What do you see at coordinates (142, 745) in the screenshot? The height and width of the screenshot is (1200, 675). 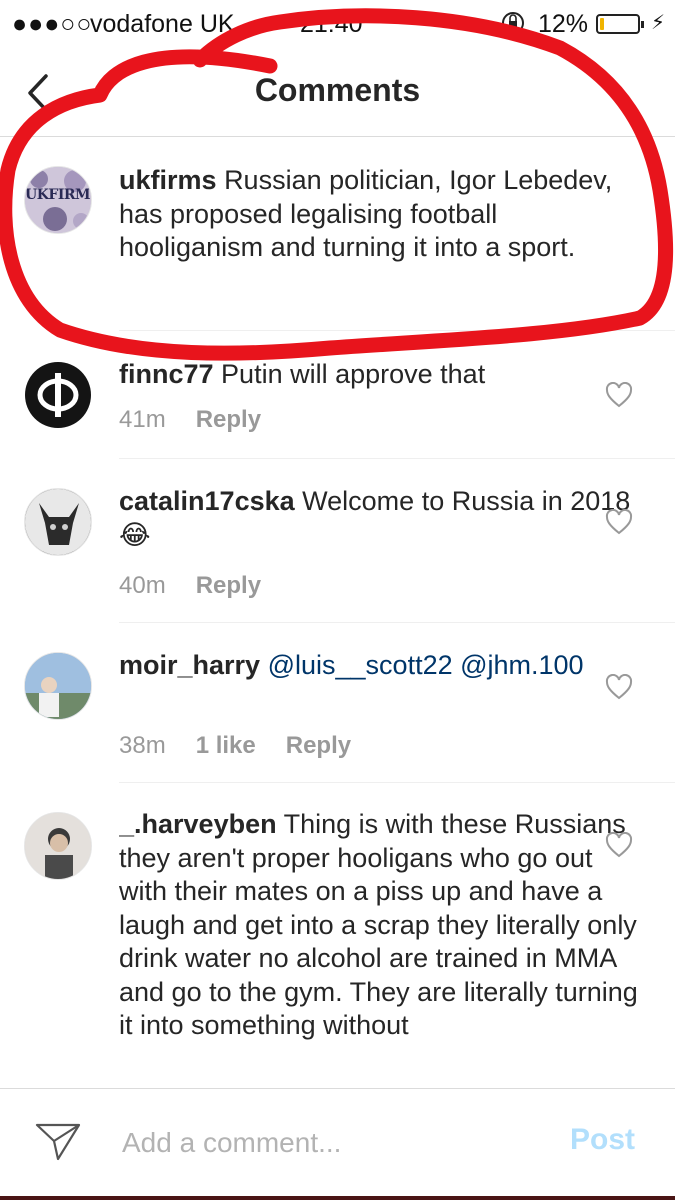 I see `comment-time: 38m` at bounding box center [142, 745].